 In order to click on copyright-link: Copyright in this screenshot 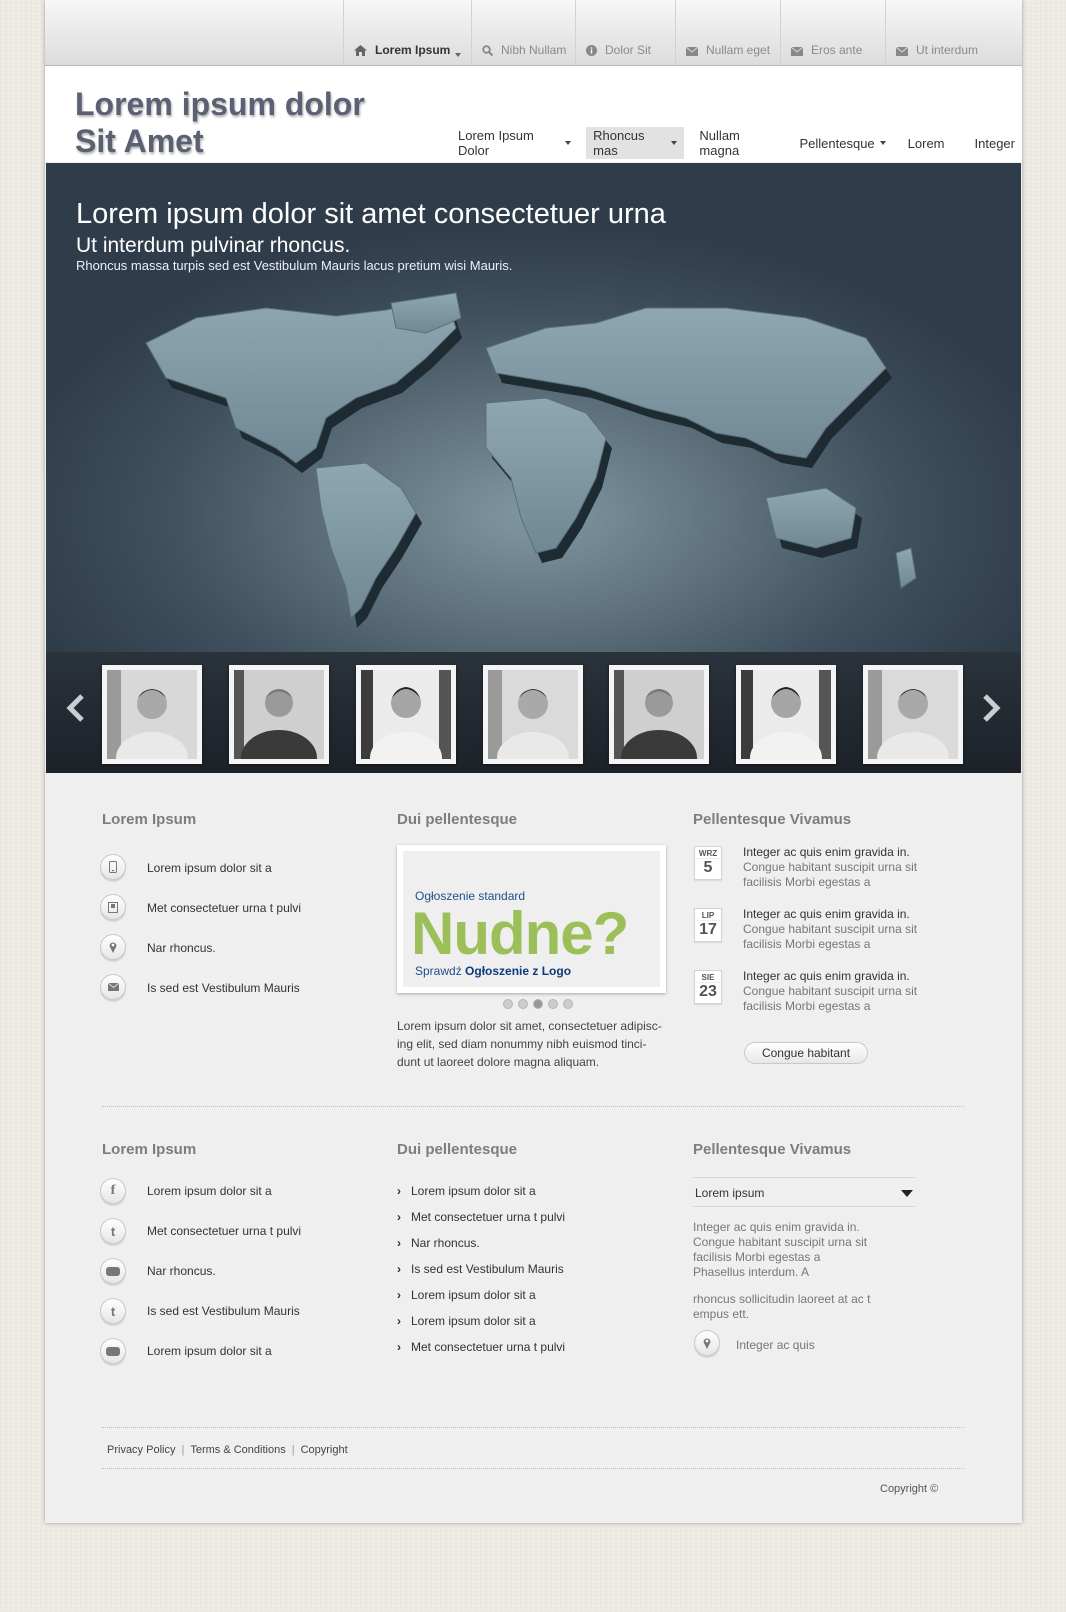, I will do `click(324, 1450)`.